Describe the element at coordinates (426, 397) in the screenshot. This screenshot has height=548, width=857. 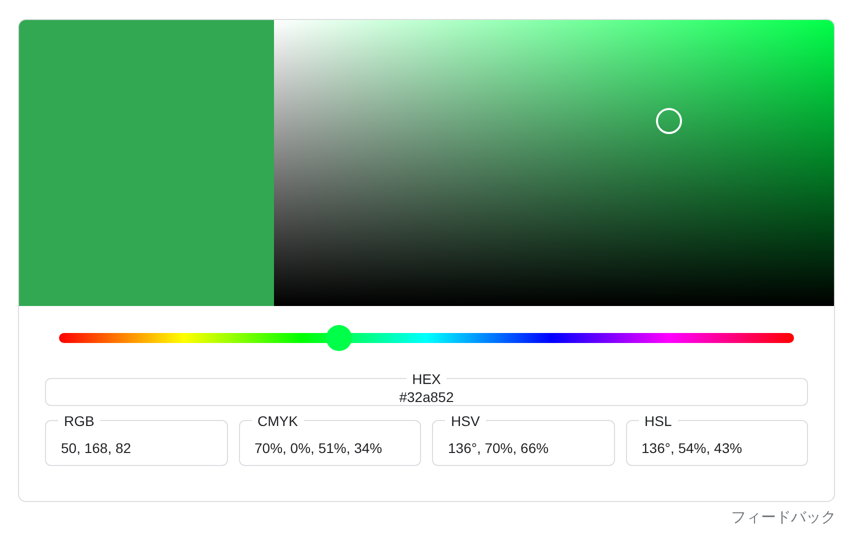
I see `hex-value: #32a852` at that location.